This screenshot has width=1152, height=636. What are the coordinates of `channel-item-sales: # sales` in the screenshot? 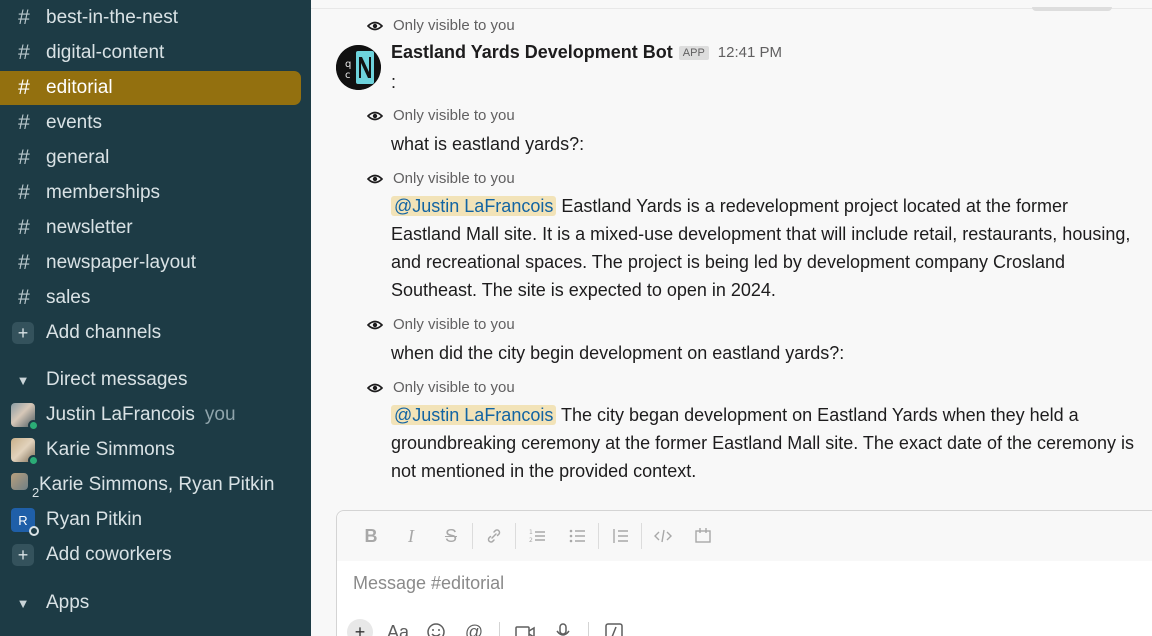 It's located at (150, 298).